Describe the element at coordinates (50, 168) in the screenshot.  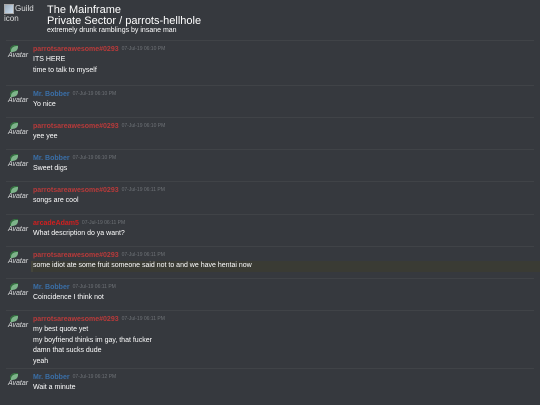
I see `message-content: Sweet digs` at that location.